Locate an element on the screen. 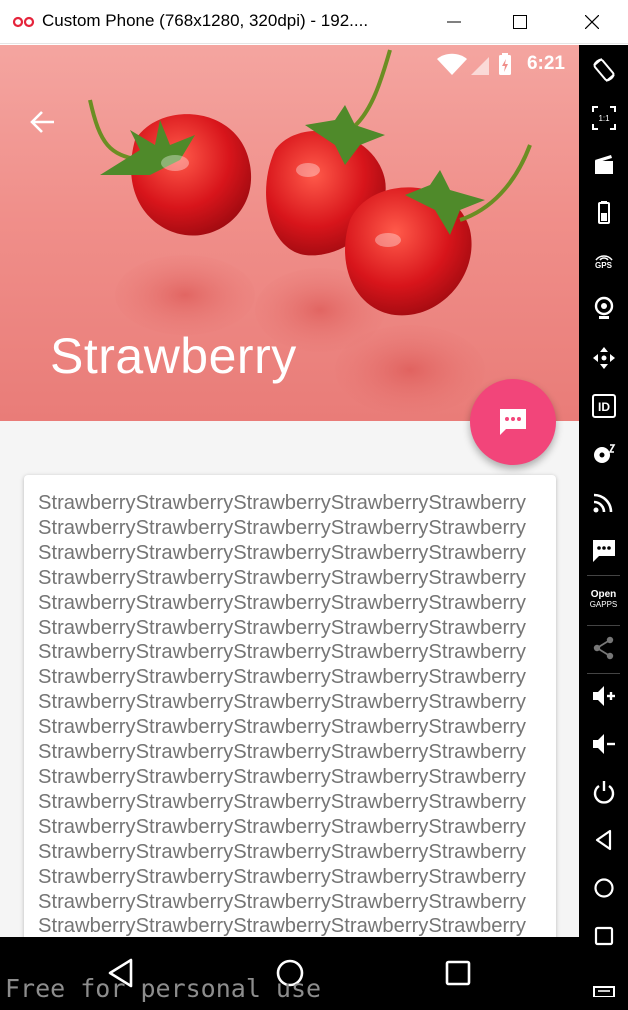 This screenshot has width=628, height=1010. message-fab is located at coordinates (513, 422).